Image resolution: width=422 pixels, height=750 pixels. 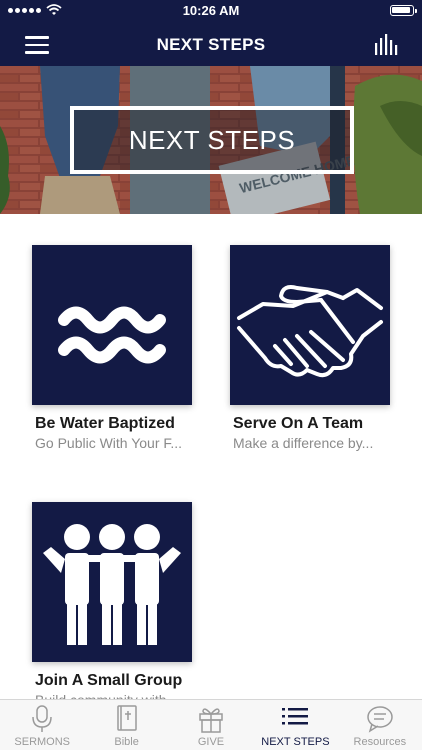 I want to click on nav-bar: NEXT STEPS, so click(x=211, y=44).